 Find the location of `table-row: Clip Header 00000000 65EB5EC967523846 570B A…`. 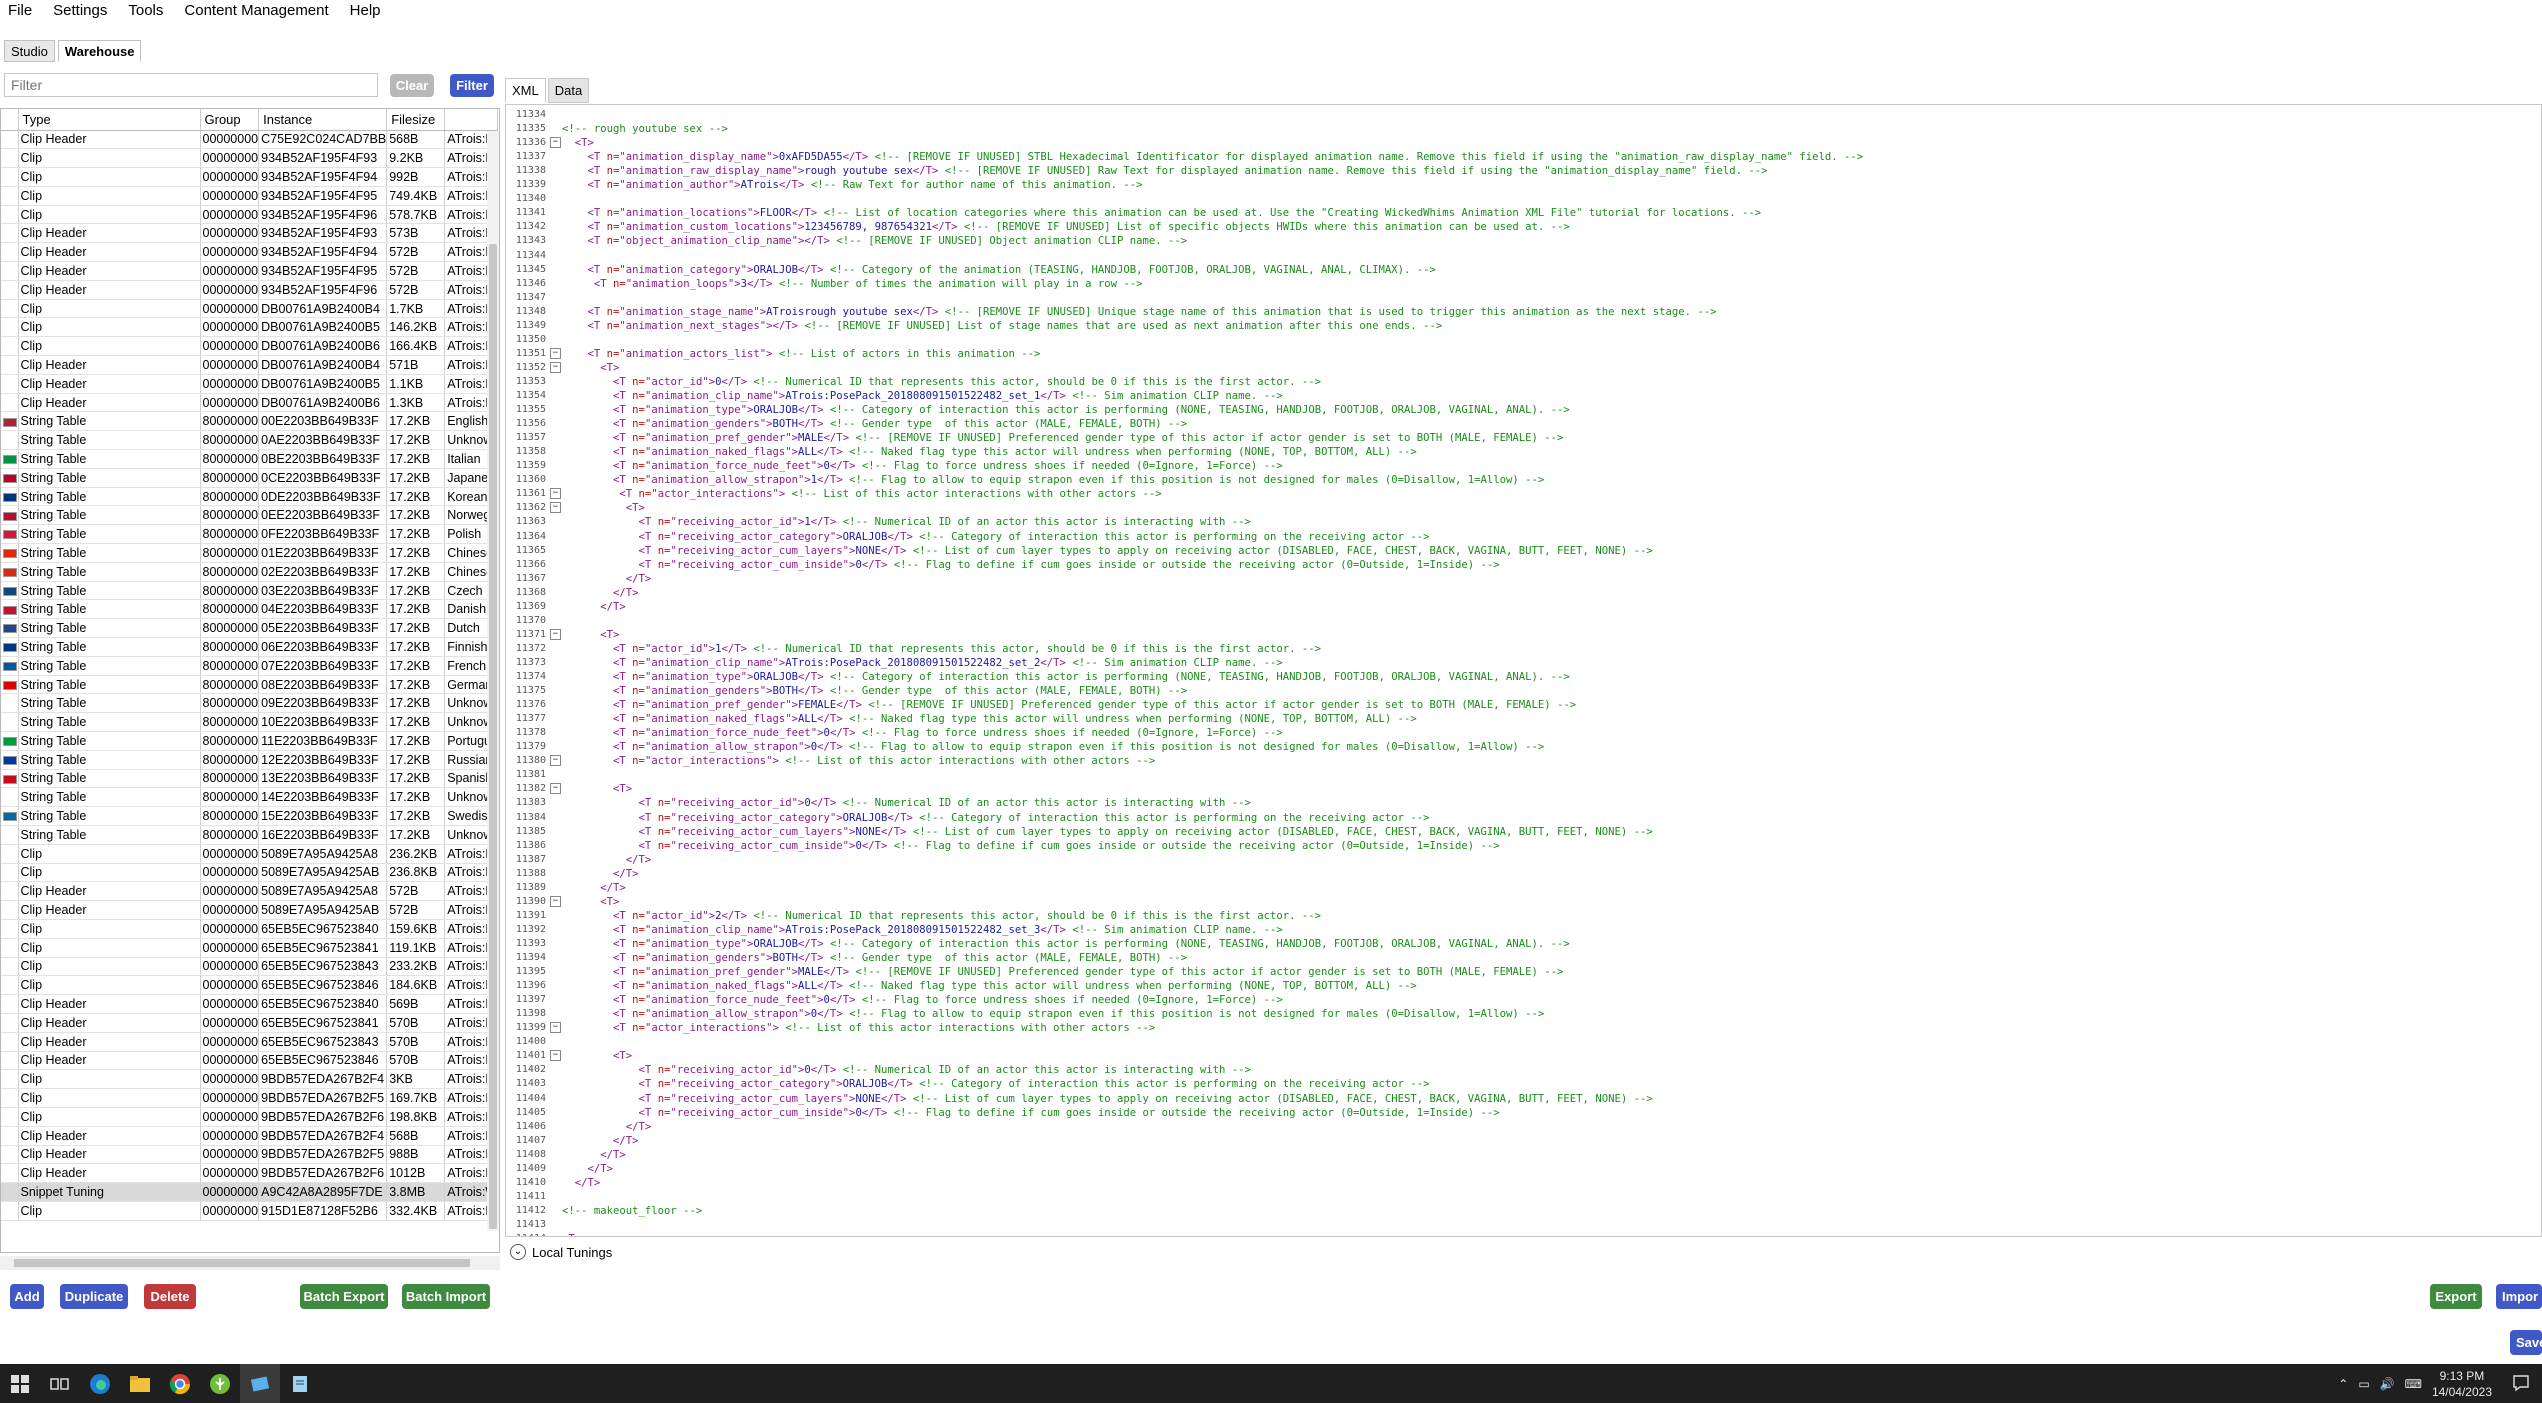

table-row: Clip Header 00000000 65EB5EC967523846 570B A… is located at coordinates (250, 1061).